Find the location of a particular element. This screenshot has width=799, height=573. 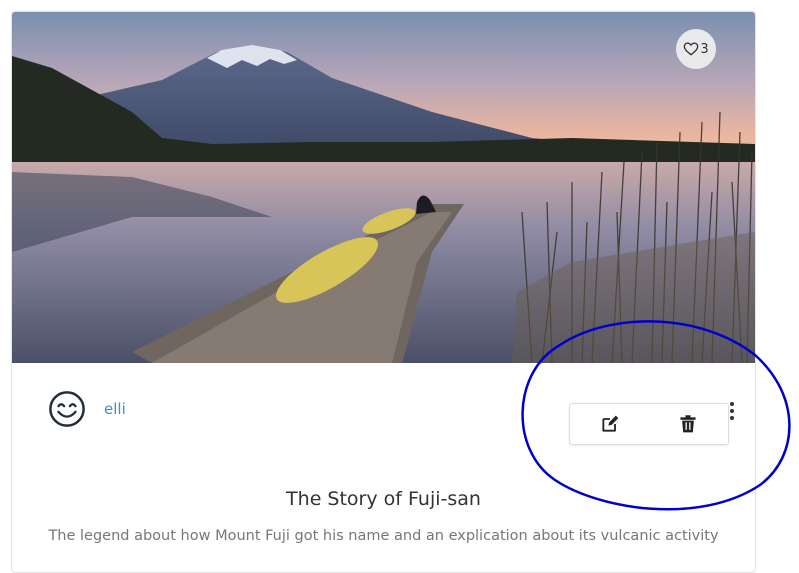

author-link: elli is located at coordinates (115, 409).